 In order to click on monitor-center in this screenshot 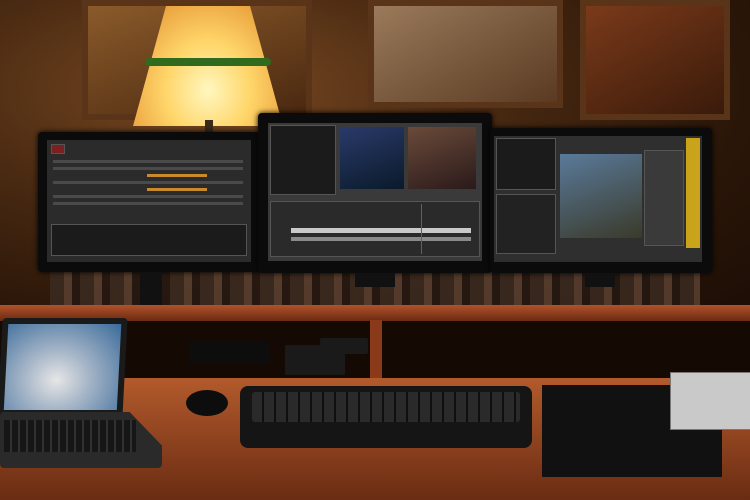, I will do `click(375, 193)`.